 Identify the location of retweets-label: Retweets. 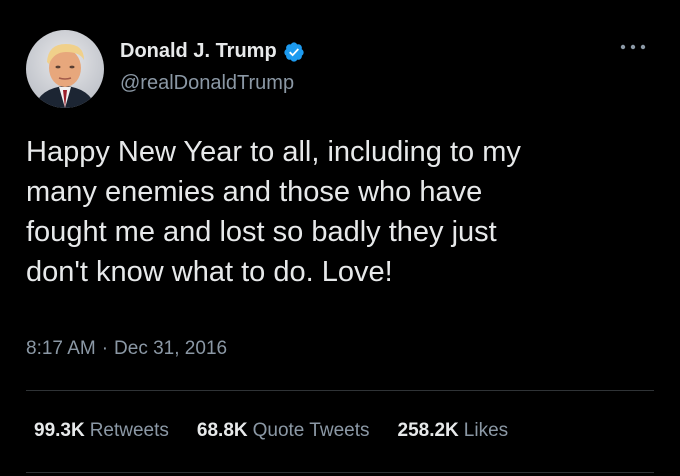
(129, 430).